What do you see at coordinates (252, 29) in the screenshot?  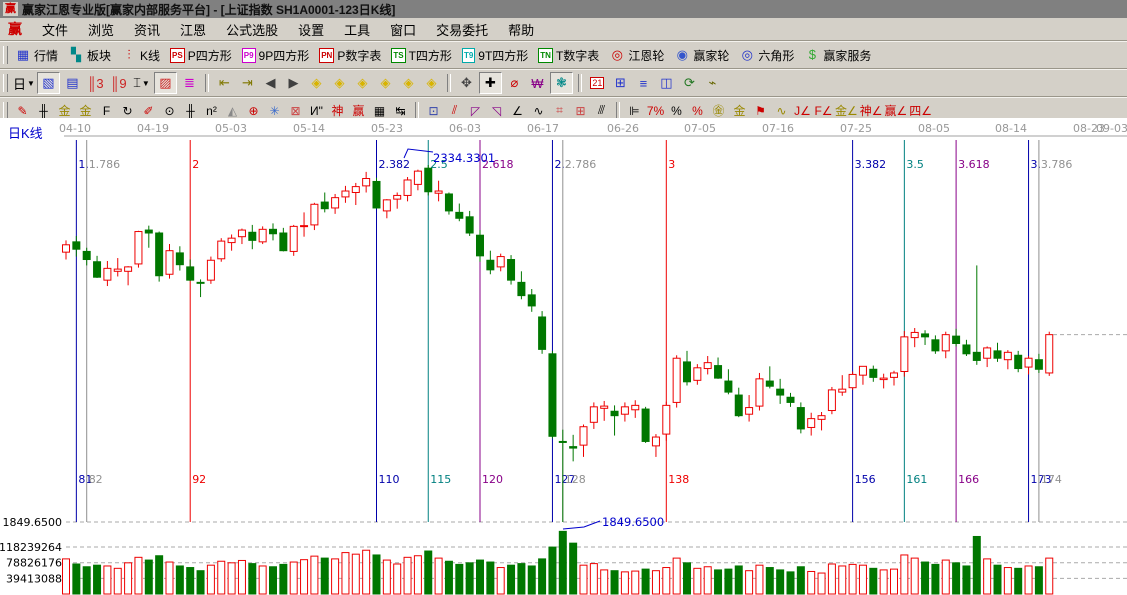 I see `menu-4: 公式选股` at bounding box center [252, 29].